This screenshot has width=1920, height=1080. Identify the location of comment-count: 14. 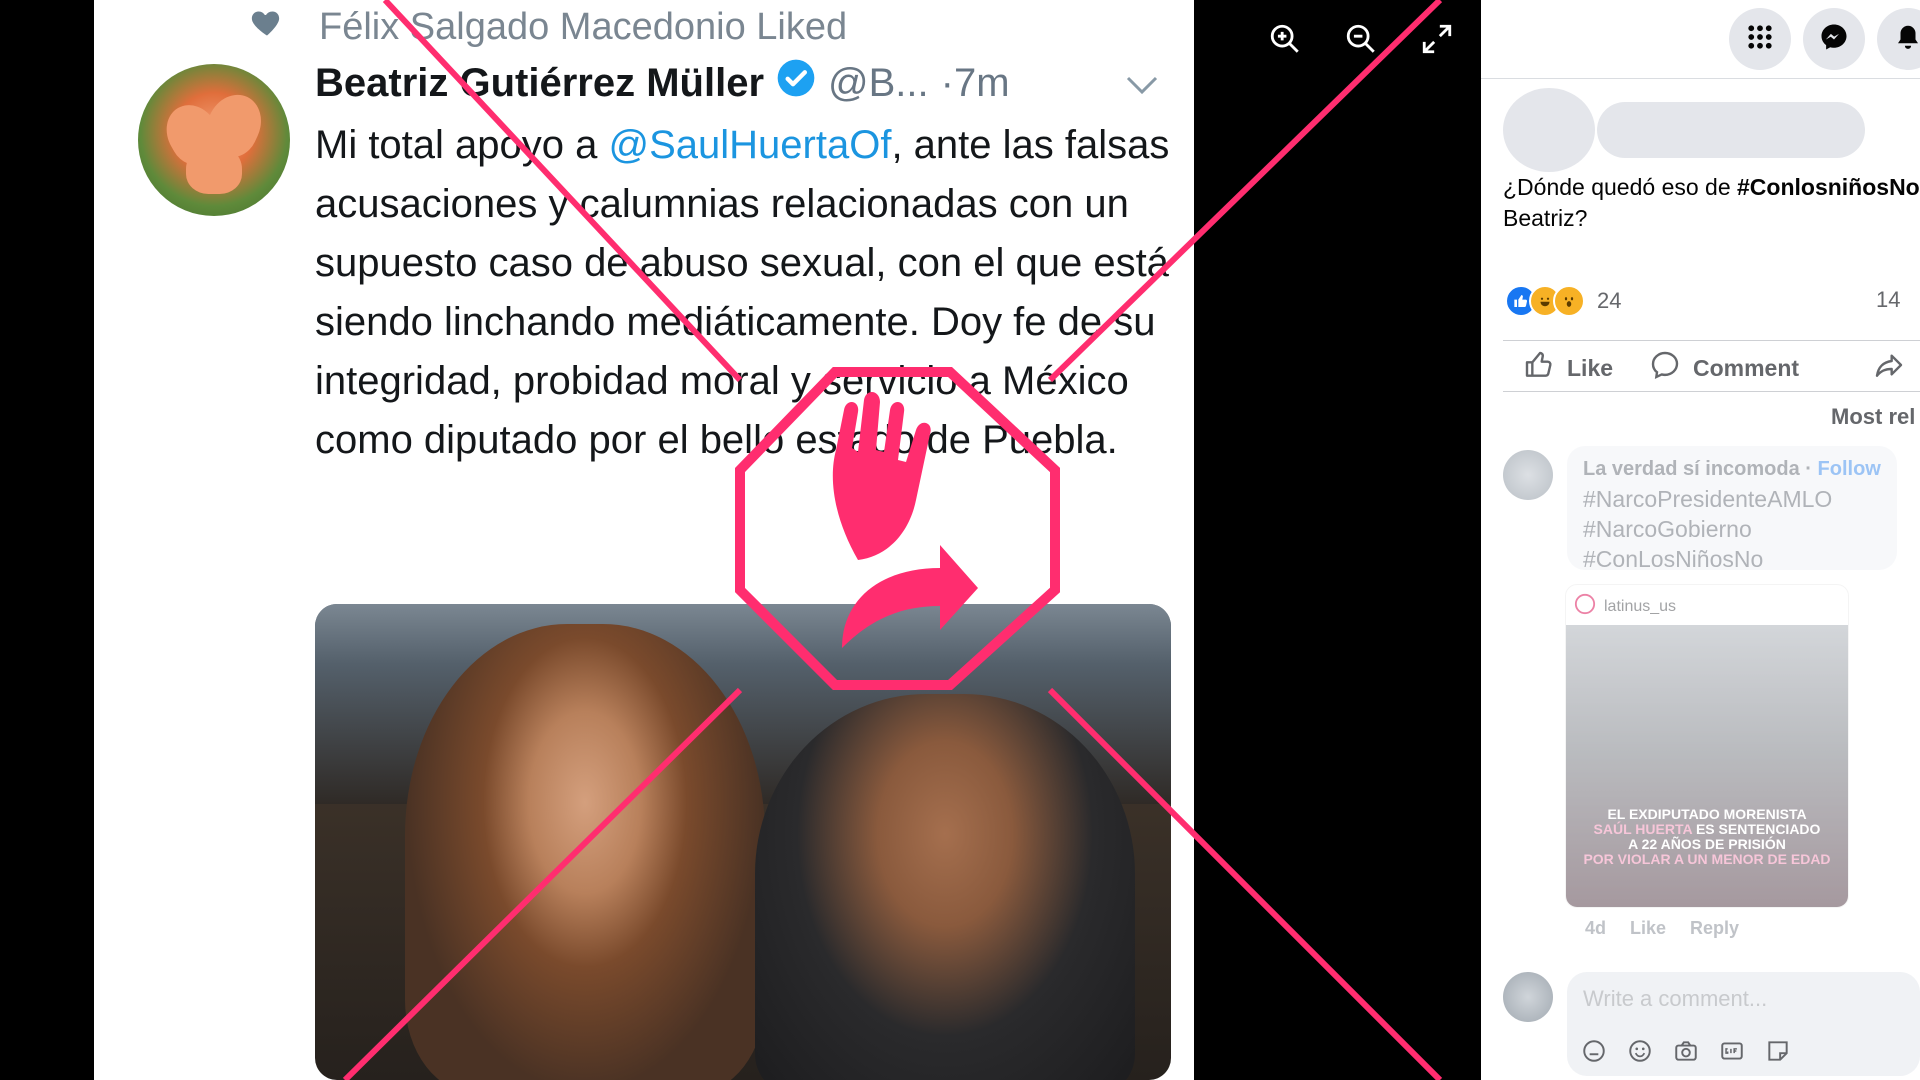
(1888, 300).